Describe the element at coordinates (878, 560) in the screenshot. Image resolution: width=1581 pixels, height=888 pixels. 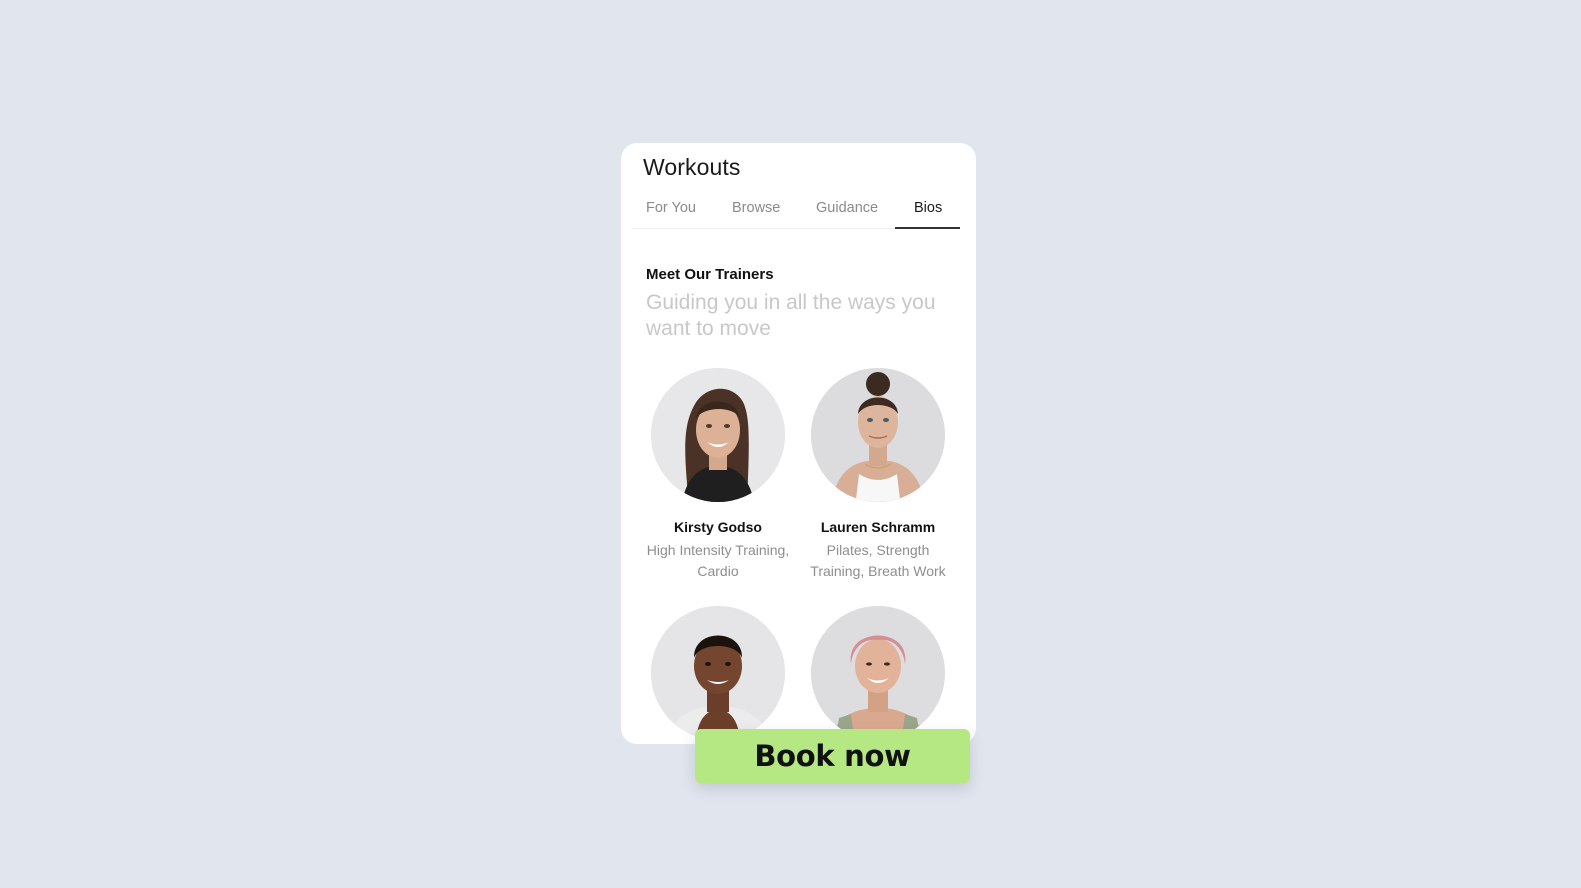
I see `trainer-specialty: Pilates, Strength Training, Breath Work` at that location.